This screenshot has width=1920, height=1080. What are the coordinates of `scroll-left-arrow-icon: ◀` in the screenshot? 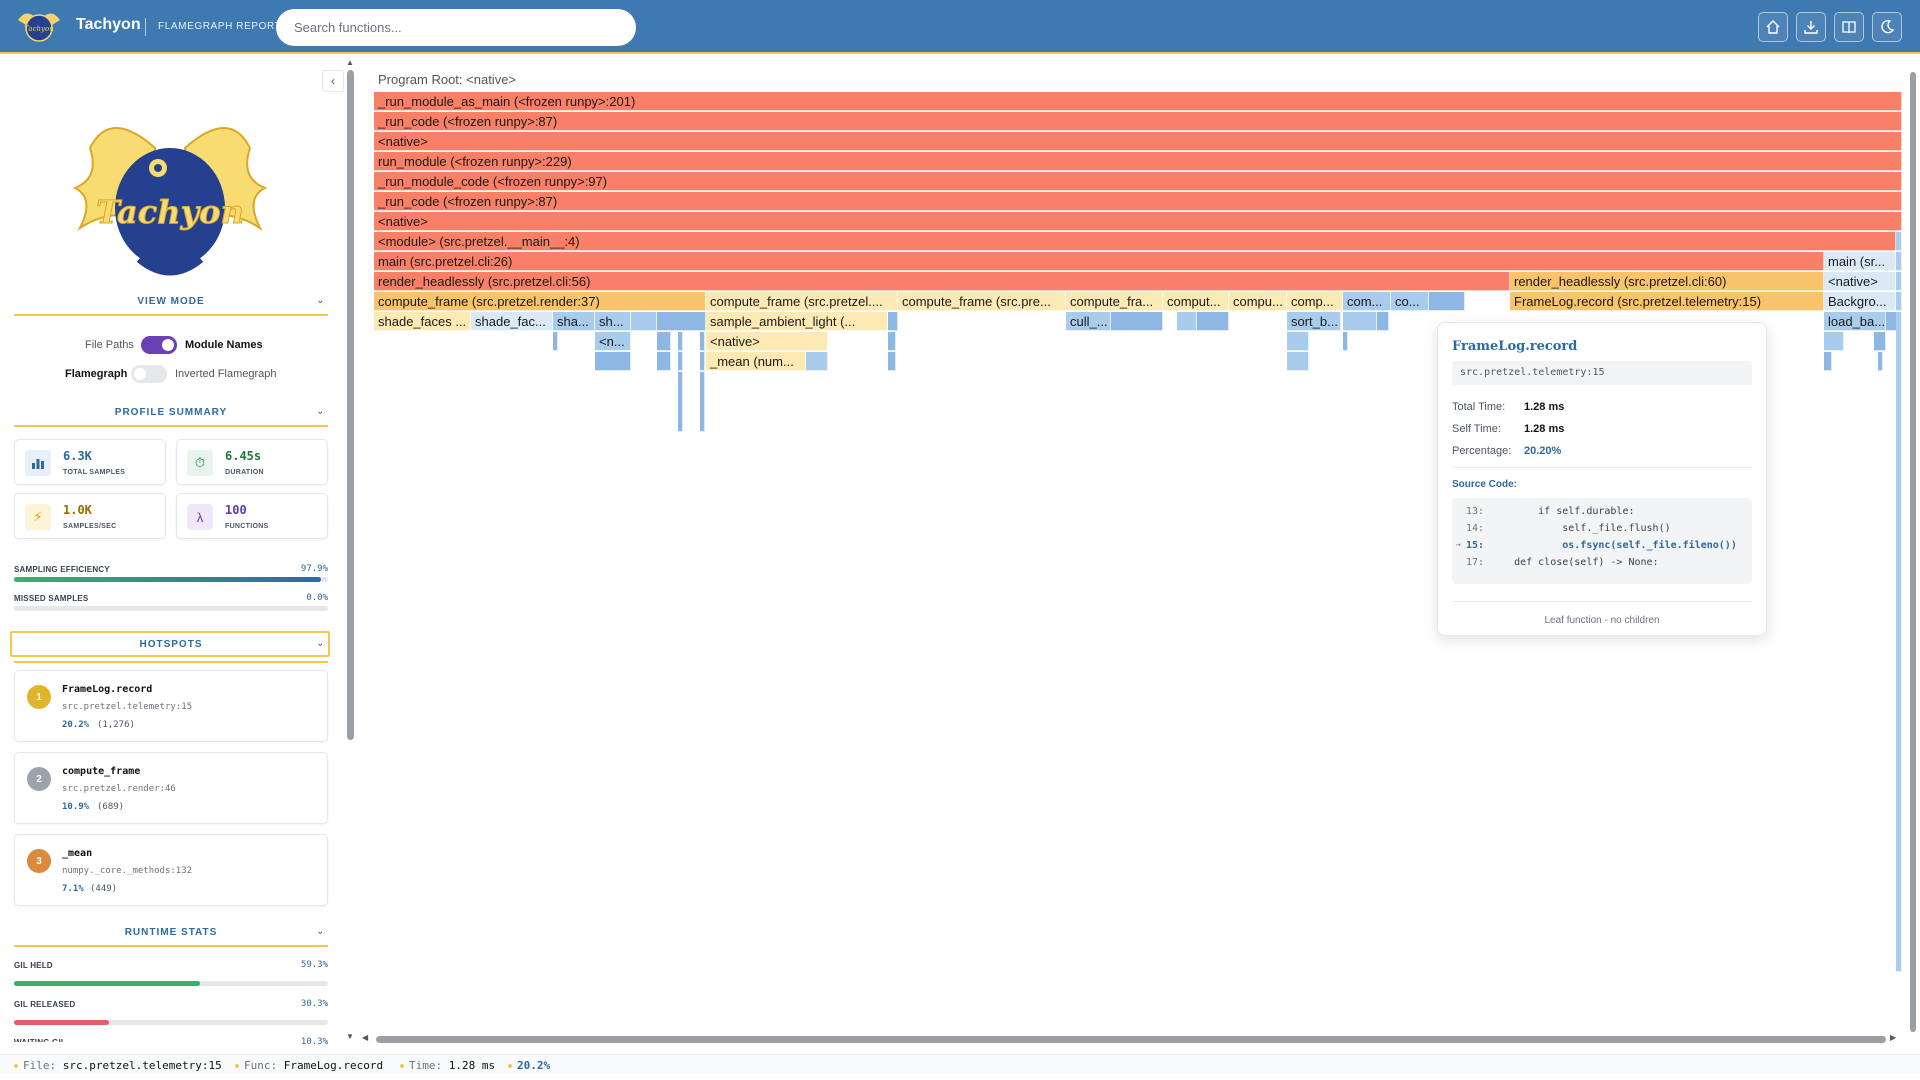 It's located at (365, 1037).